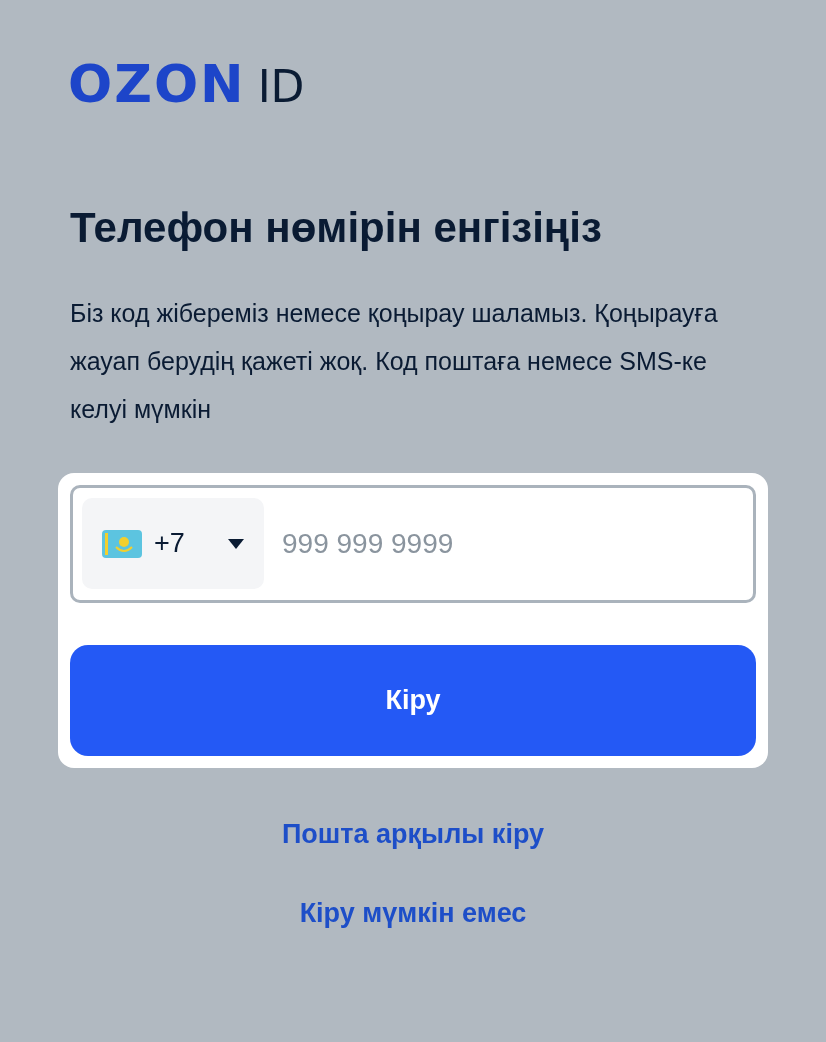 The width and height of the screenshot is (826, 1042). What do you see at coordinates (413, 700) in the screenshot?
I see `submit-button: Кіру` at bounding box center [413, 700].